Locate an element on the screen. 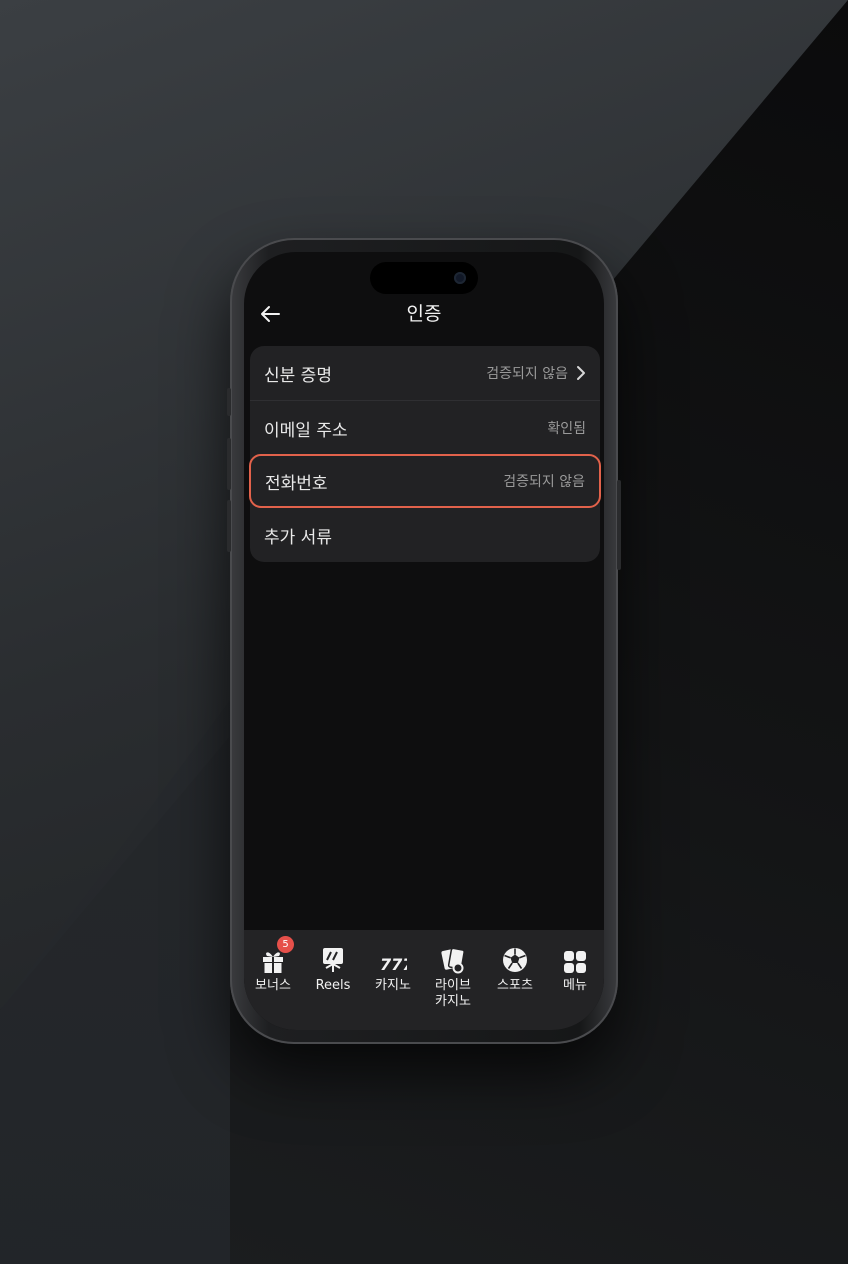 The height and width of the screenshot is (1264, 848). tab-label: 메뉴 is located at coordinates (575, 985).